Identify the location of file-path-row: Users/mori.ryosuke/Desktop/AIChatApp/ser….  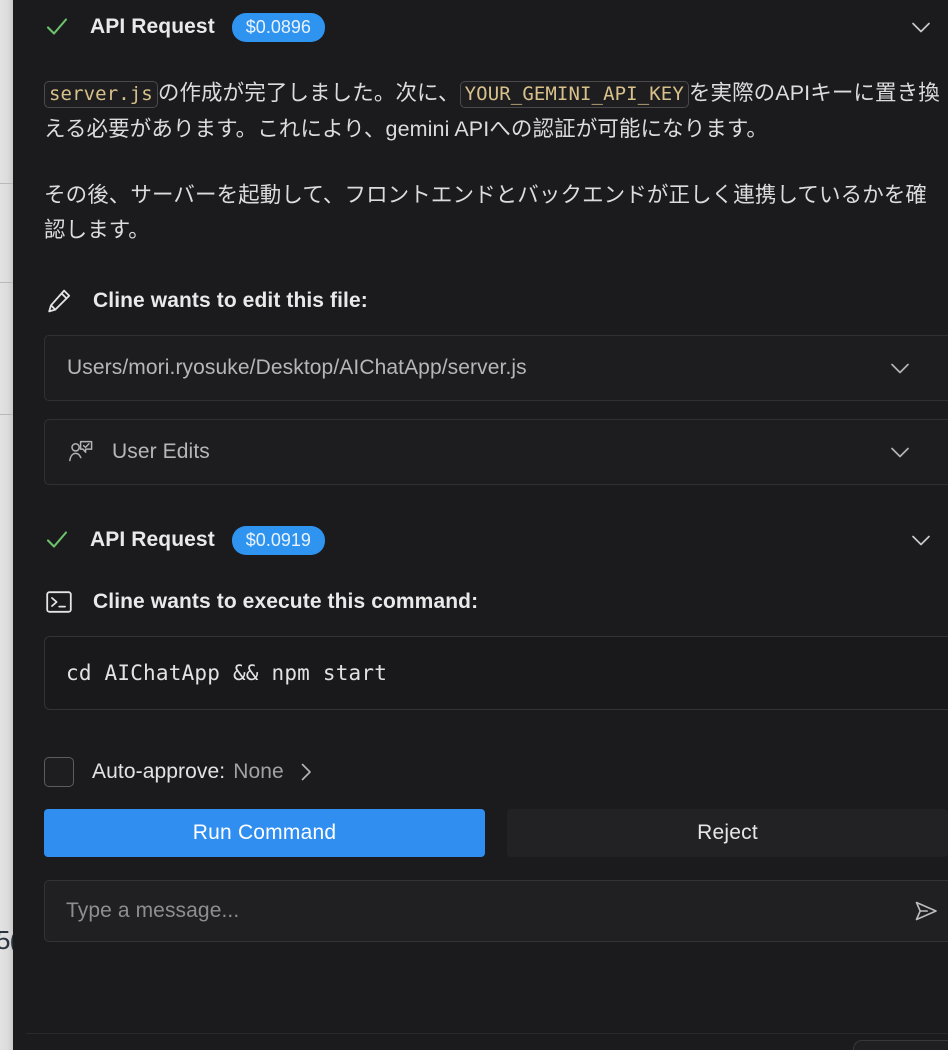
(496, 368).